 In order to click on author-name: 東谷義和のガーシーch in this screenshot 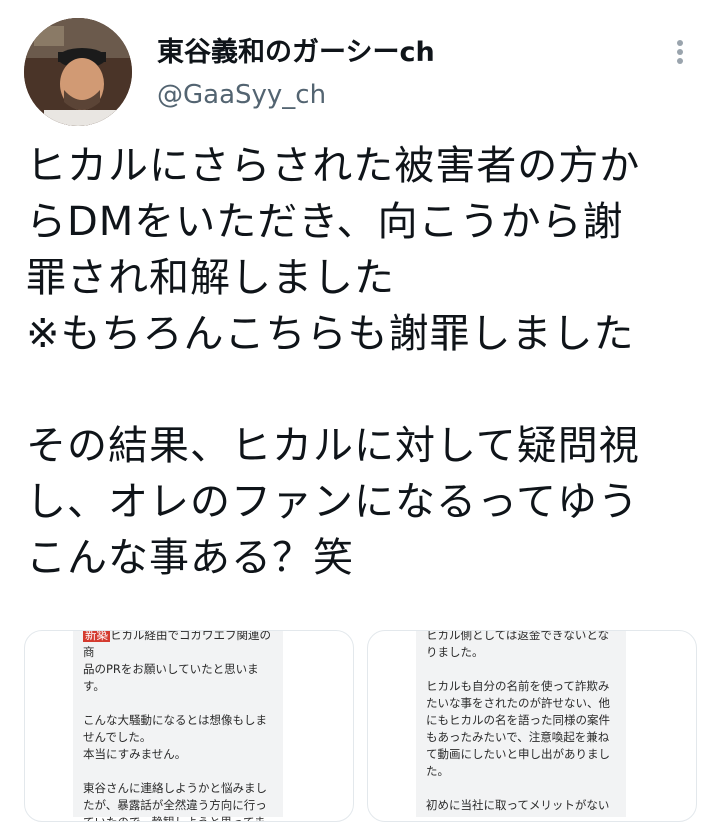, I will do `click(296, 49)`.